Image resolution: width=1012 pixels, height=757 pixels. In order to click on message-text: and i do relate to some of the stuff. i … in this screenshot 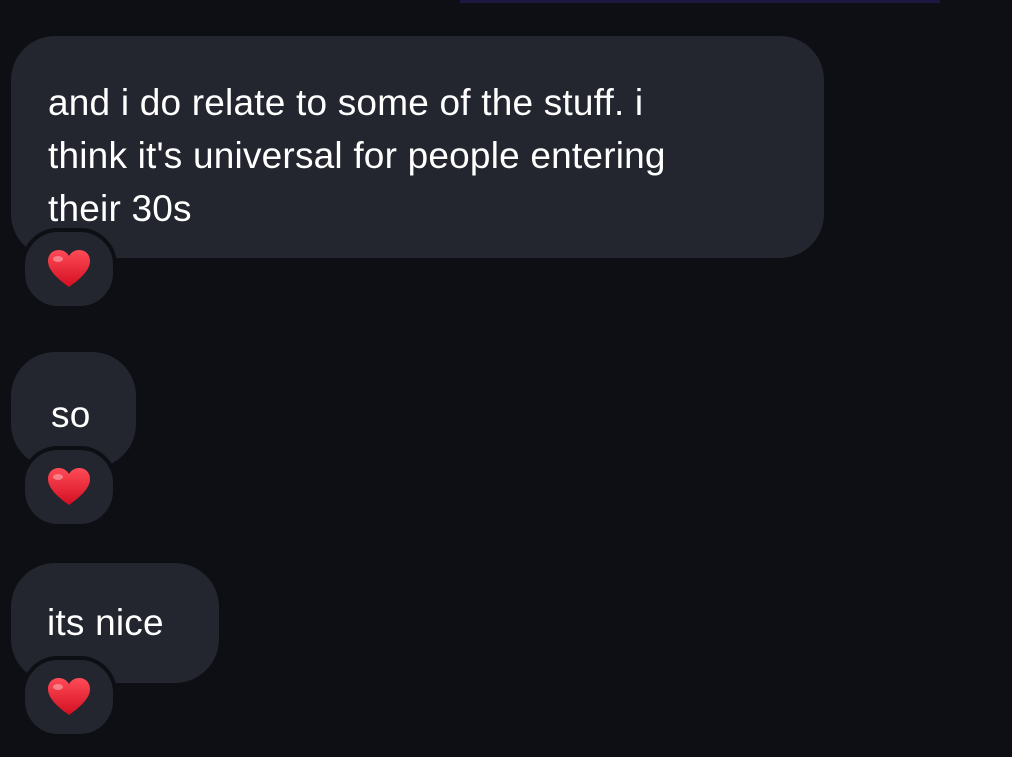, I will do `click(357, 155)`.